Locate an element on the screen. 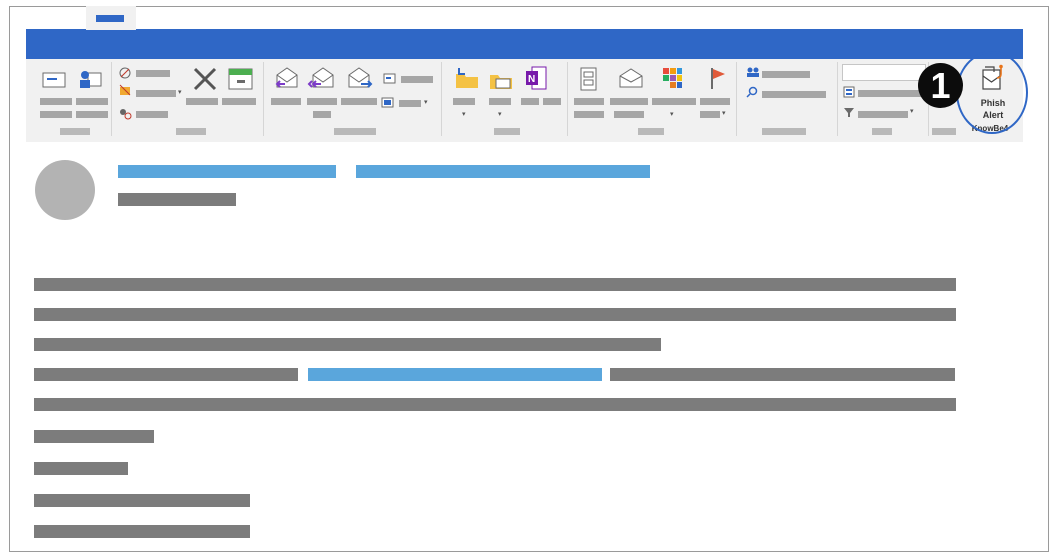  group-label-addins is located at coordinates (944, 131).